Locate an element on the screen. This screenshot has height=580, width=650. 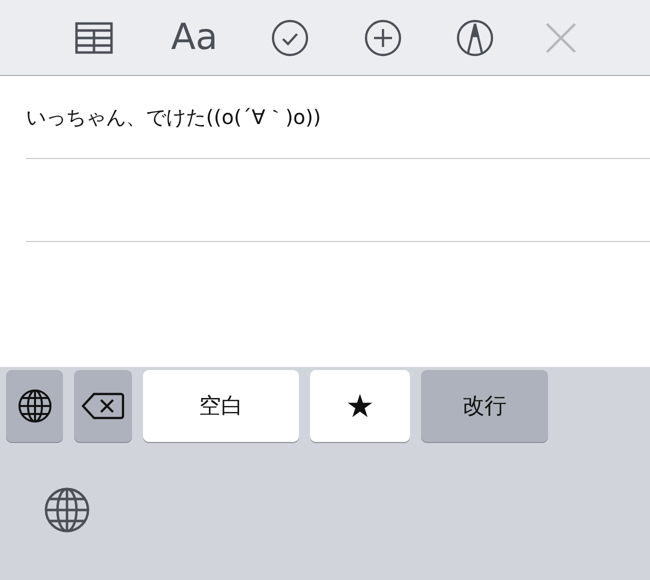
pen-tip-circle-icon is located at coordinates (475, 37).